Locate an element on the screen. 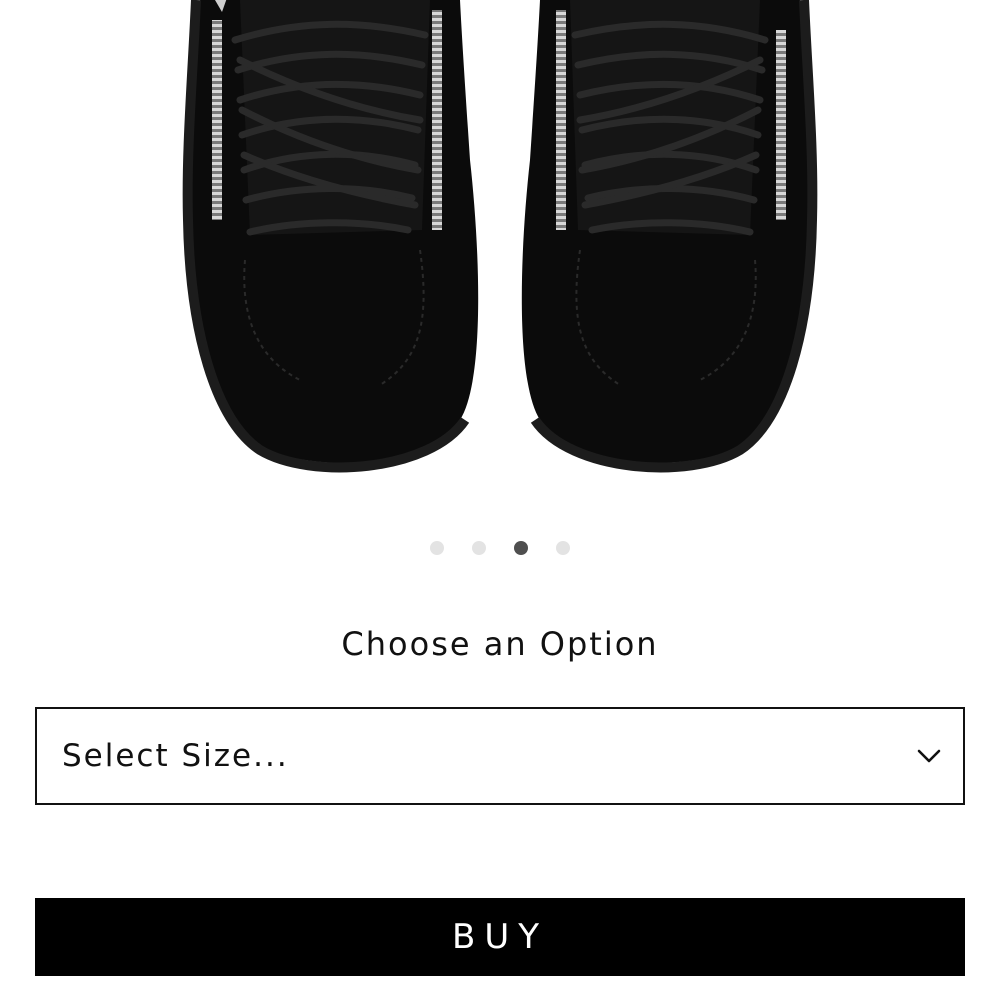 The height and width of the screenshot is (1000, 1000). carousel-dots is located at coordinates (500, 549).